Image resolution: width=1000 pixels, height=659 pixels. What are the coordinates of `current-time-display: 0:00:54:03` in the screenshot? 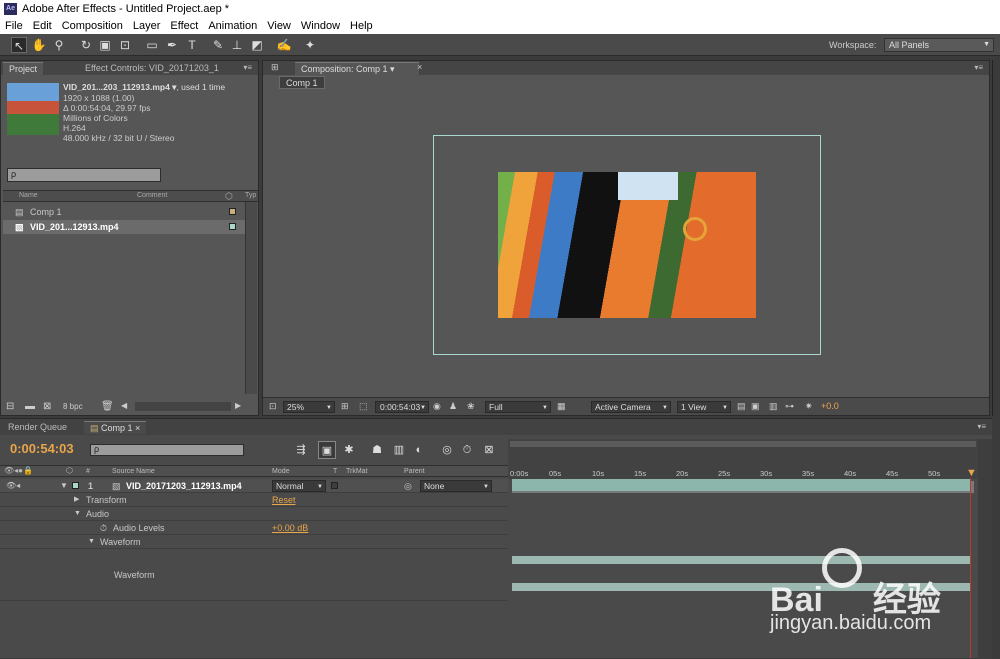 It's located at (402, 407).